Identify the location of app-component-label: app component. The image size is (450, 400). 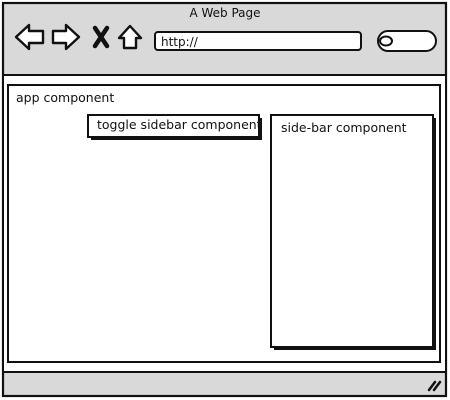
(65, 97).